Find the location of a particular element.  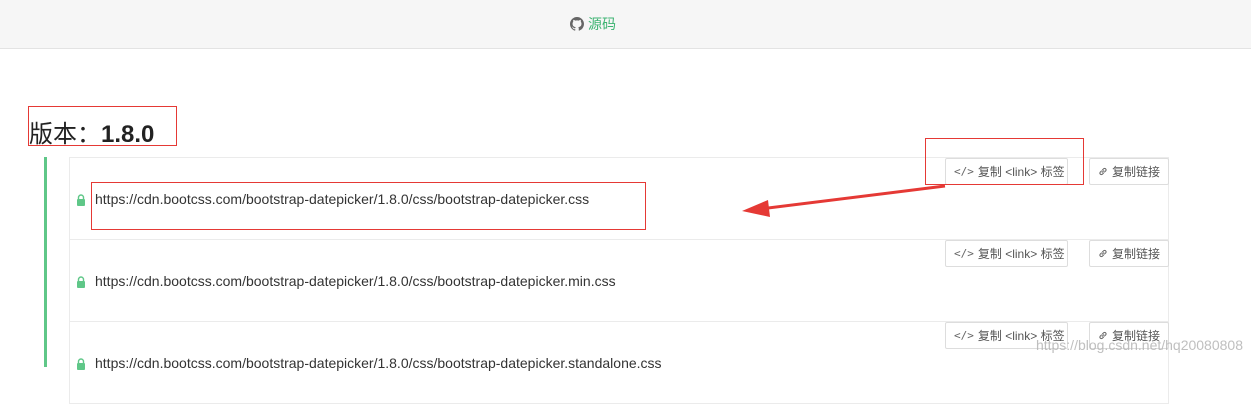

watermark: https://blog.csdn.net/hq20080808 is located at coordinates (1139, 345).